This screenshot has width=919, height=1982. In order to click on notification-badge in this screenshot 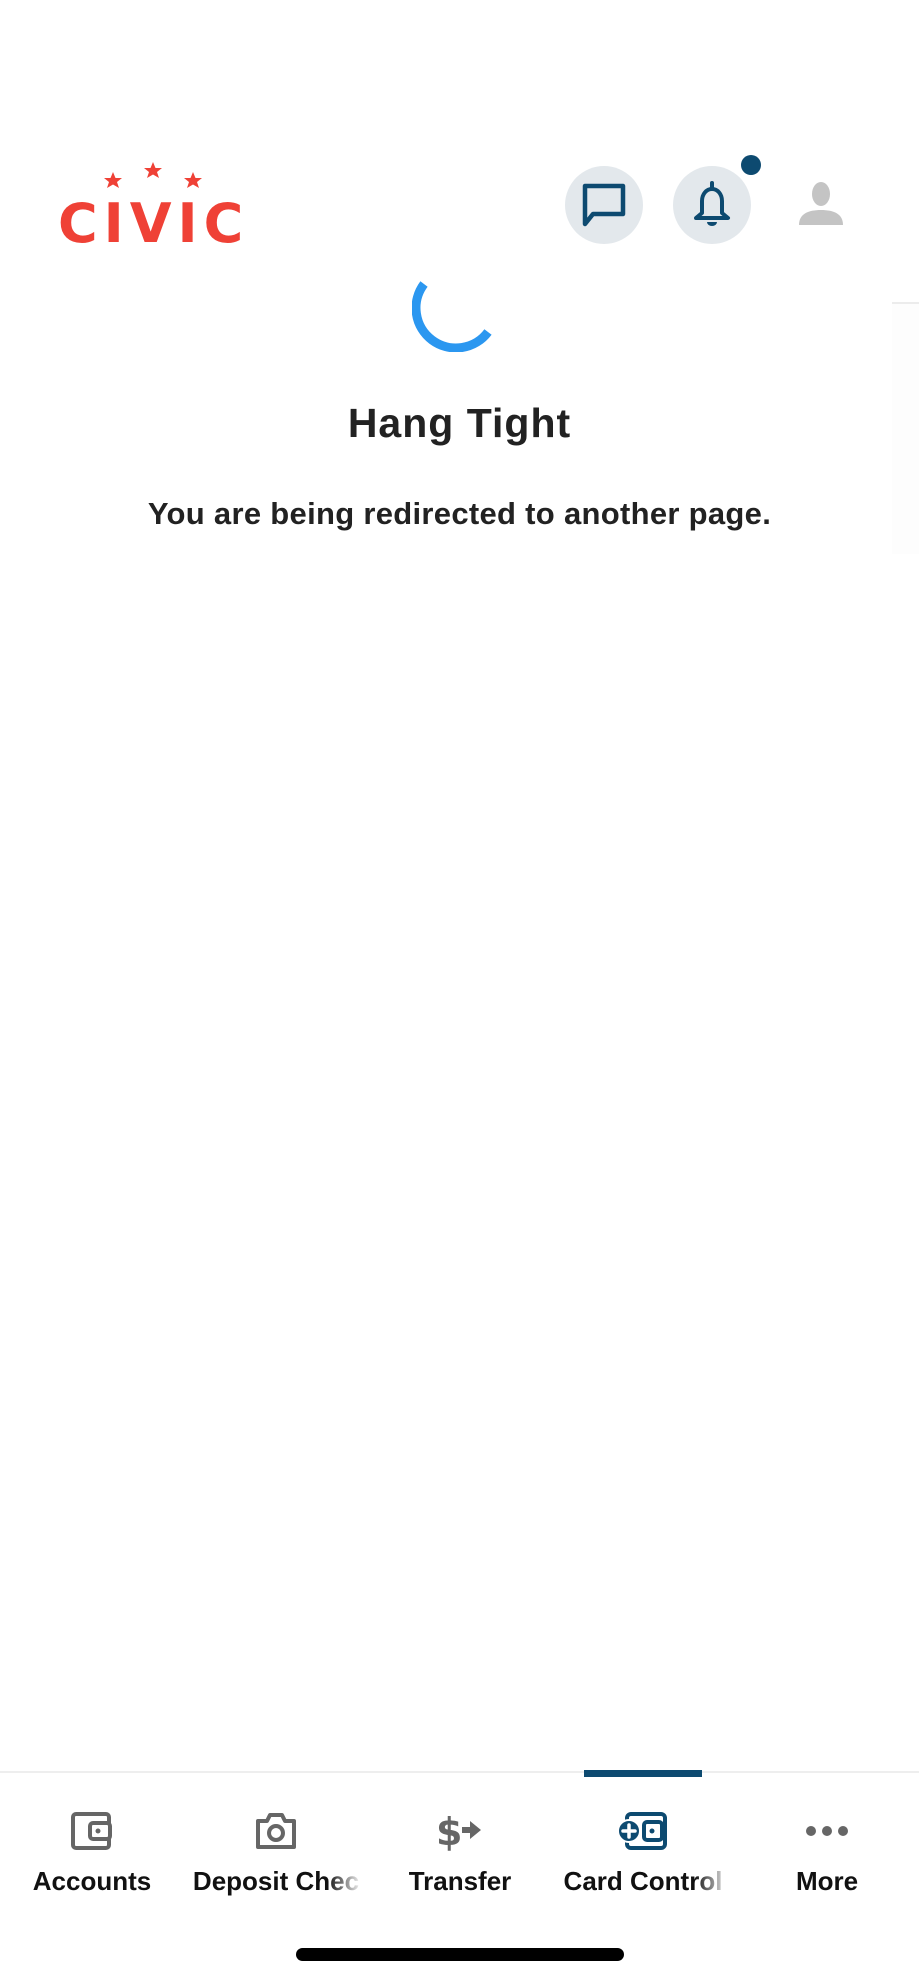, I will do `click(751, 165)`.